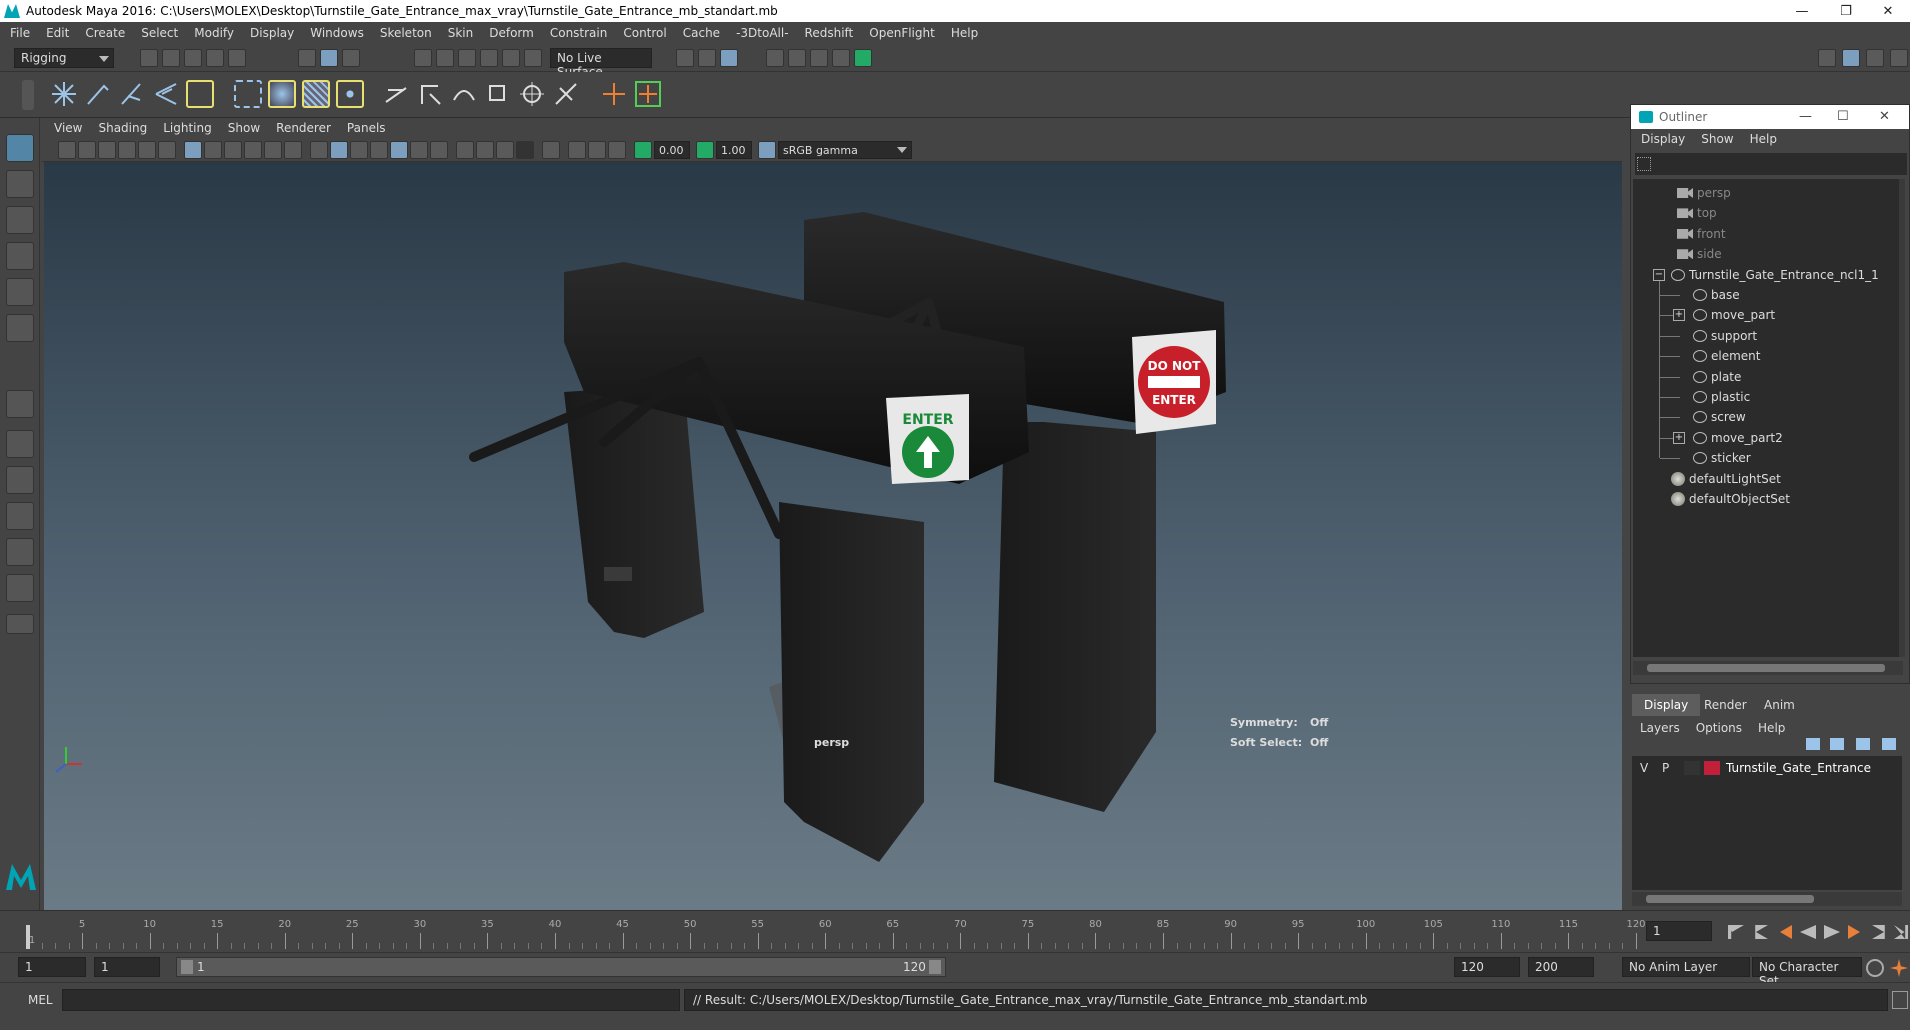  I want to click on step-forward-key-icon, so click(1878, 932).